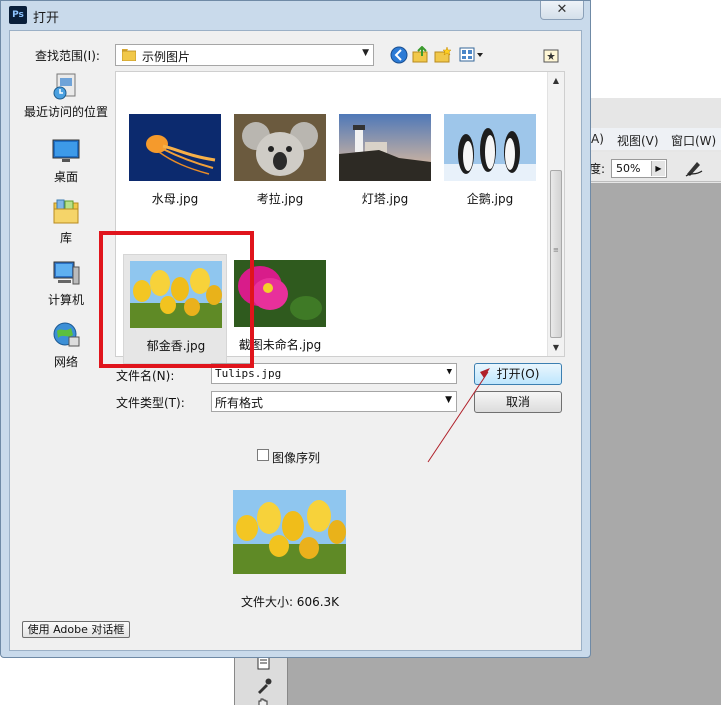  I want to click on place-label-recent: 最近访问的位置, so click(65, 112).